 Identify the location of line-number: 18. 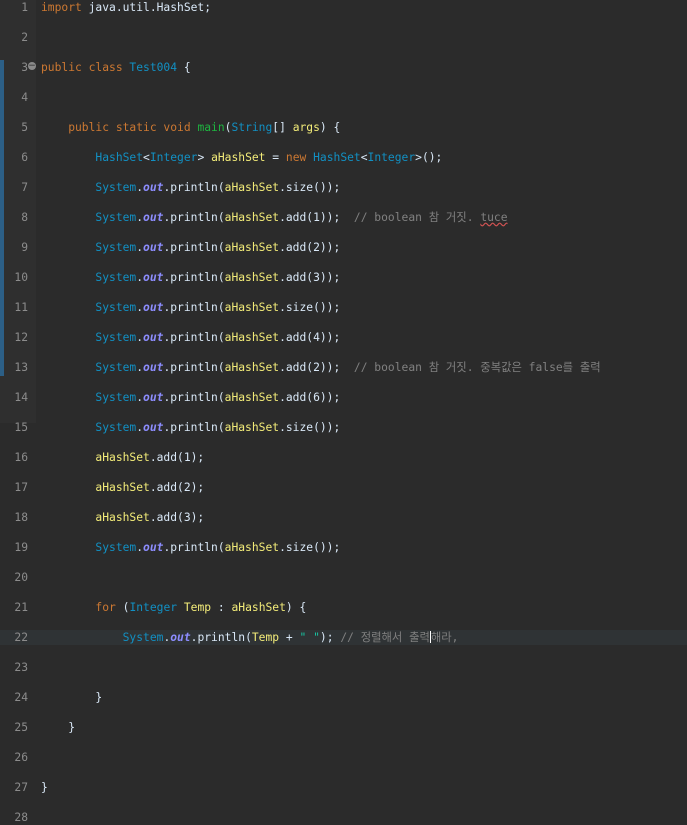
(21, 517).